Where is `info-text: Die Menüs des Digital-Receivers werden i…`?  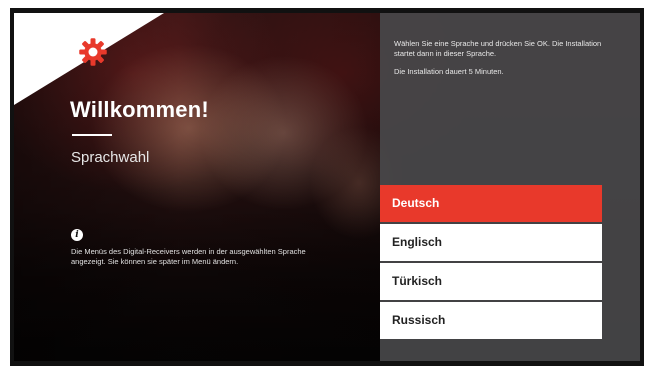
info-text: Die Menüs des Digital-Receivers werden i… is located at coordinates (188, 256).